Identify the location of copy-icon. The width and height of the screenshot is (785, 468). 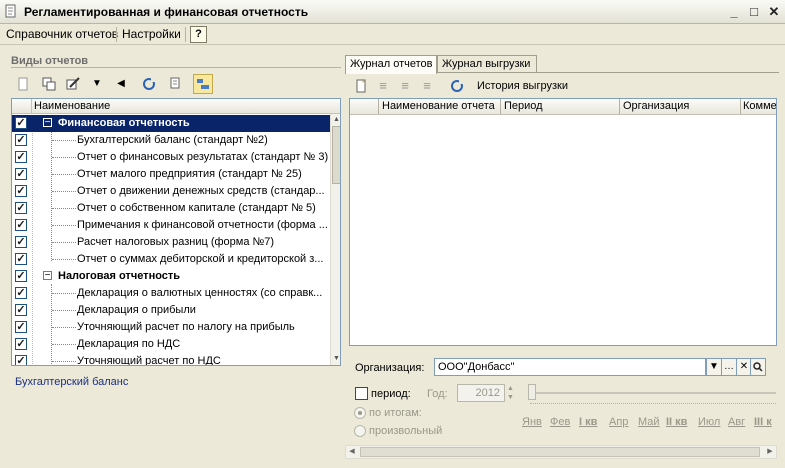
(49, 84).